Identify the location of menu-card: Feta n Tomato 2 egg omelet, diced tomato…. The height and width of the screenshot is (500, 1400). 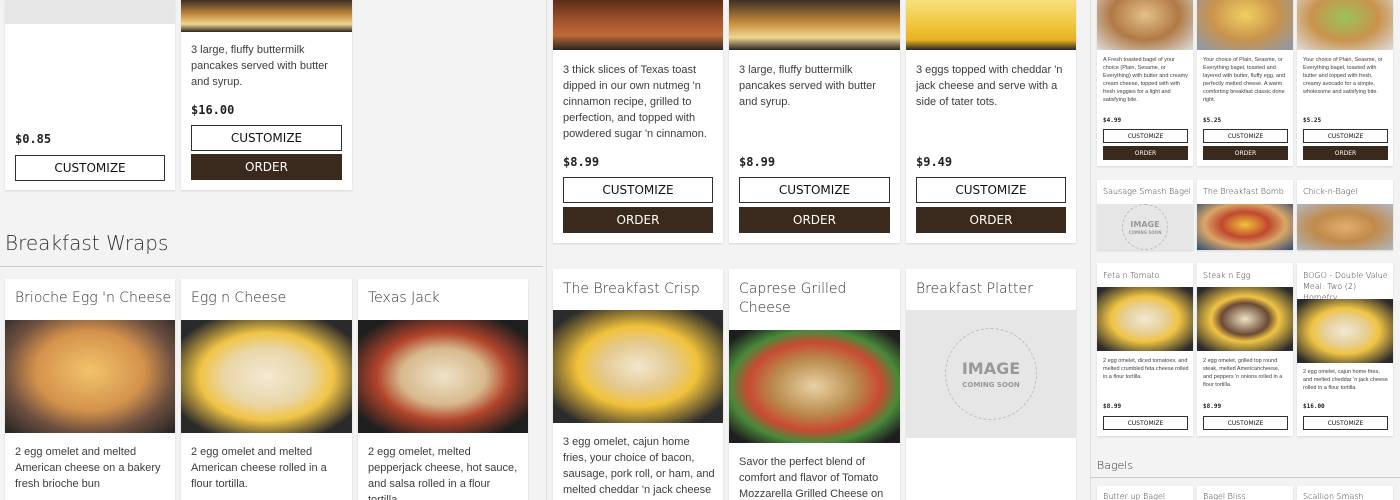
(1145, 349).